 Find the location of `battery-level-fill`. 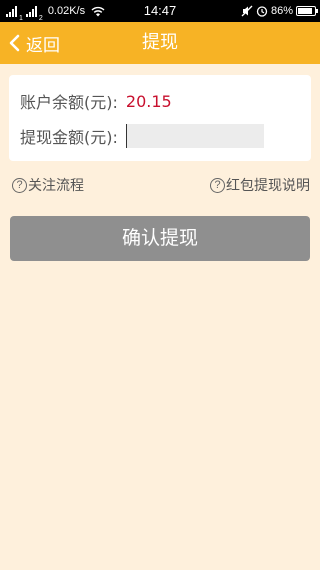

battery-level-fill is located at coordinates (305, 11).